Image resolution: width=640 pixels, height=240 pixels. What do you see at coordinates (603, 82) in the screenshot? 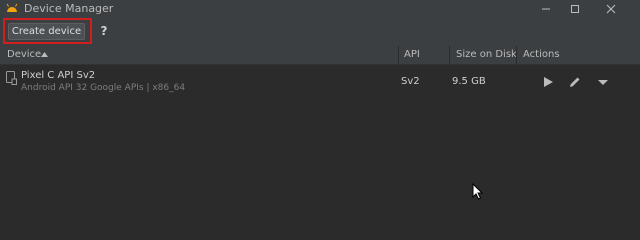
I see `dropdown-arrow-icon` at bounding box center [603, 82].